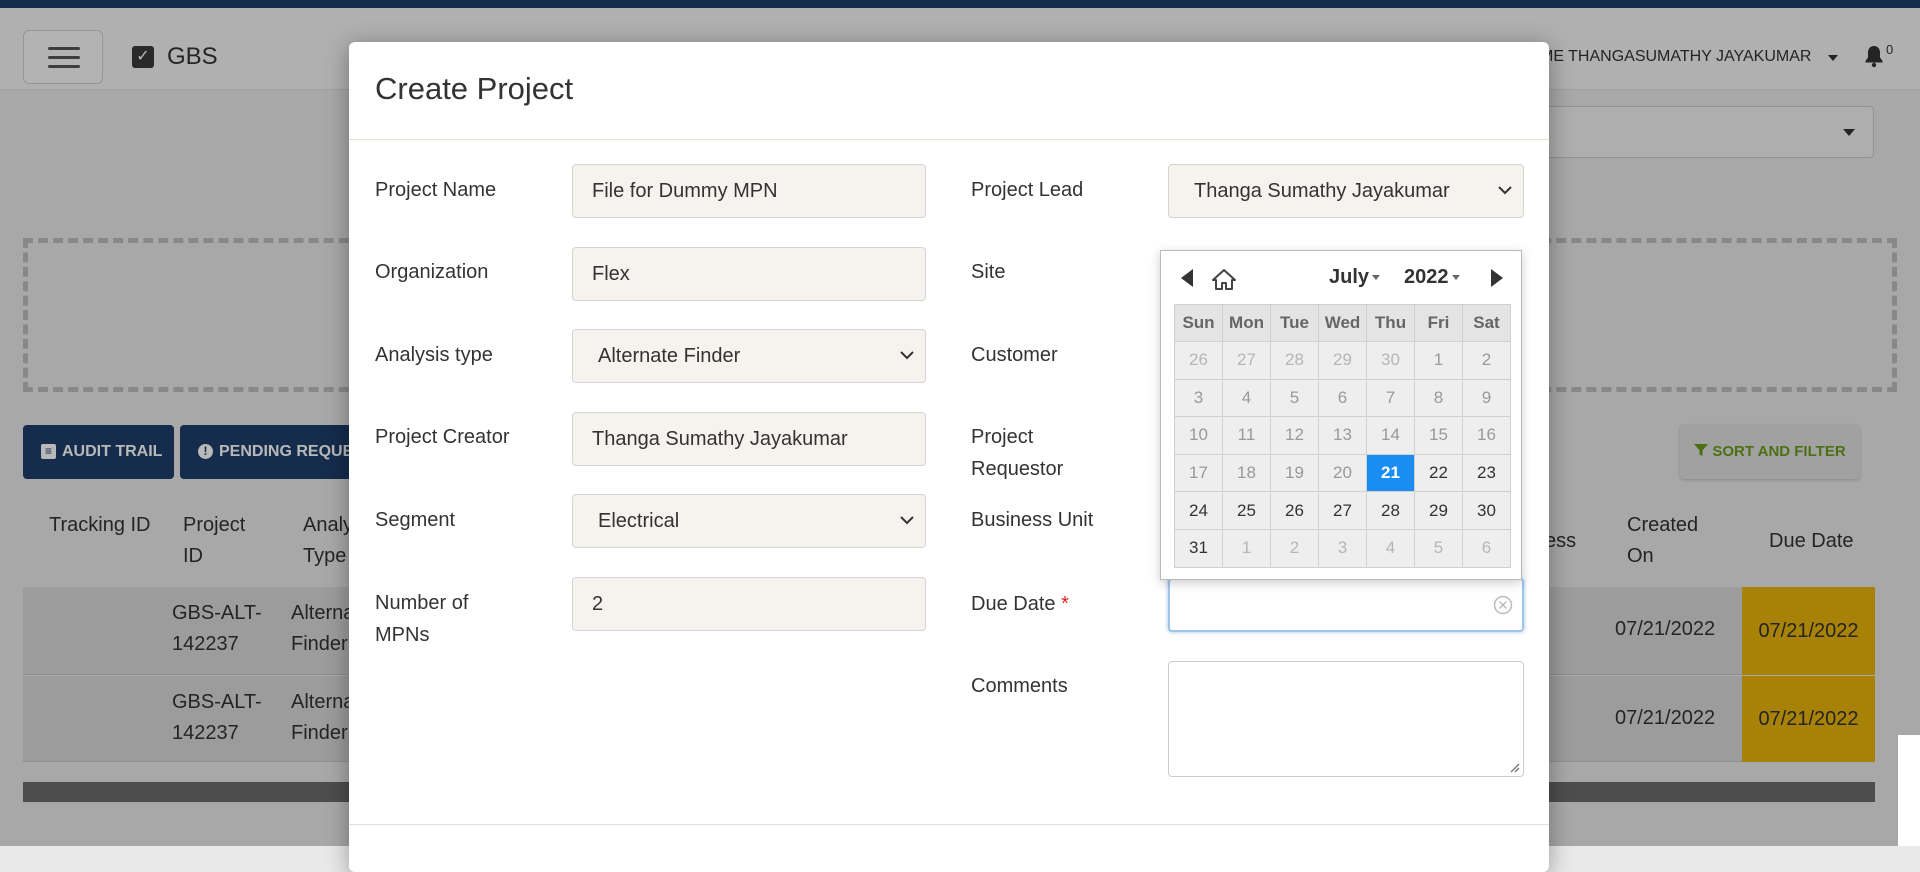 The height and width of the screenshot is (872, 1920). Describe the element at coordinates (949, 824) in the screenshot. I see `modal-footer-divider` at that location.